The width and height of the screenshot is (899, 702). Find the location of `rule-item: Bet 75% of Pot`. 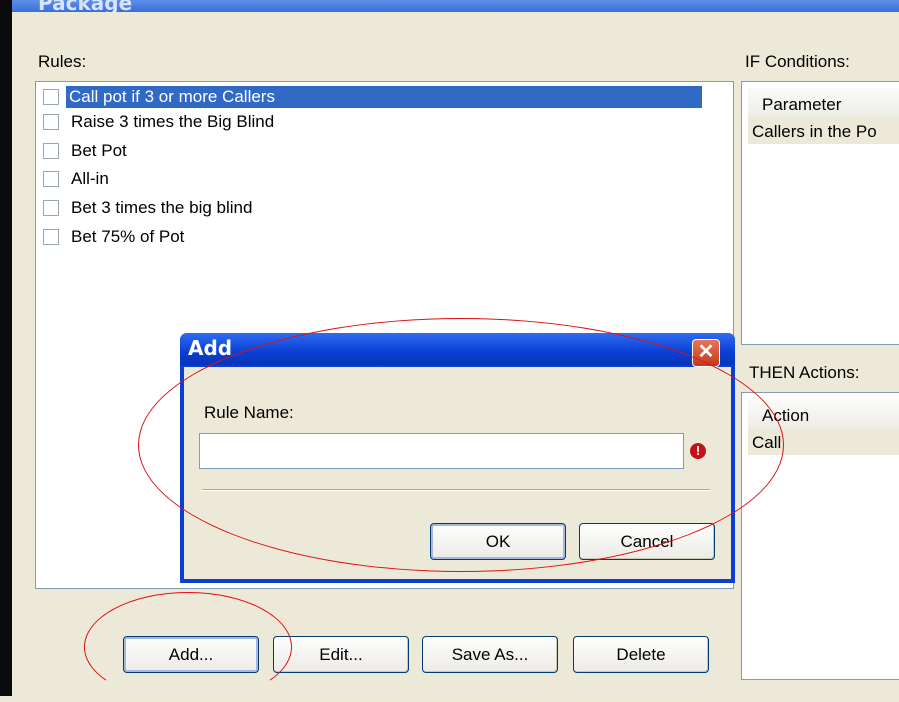

rule-item: Bet 75% of Pot is located at coordinates (384, 237).